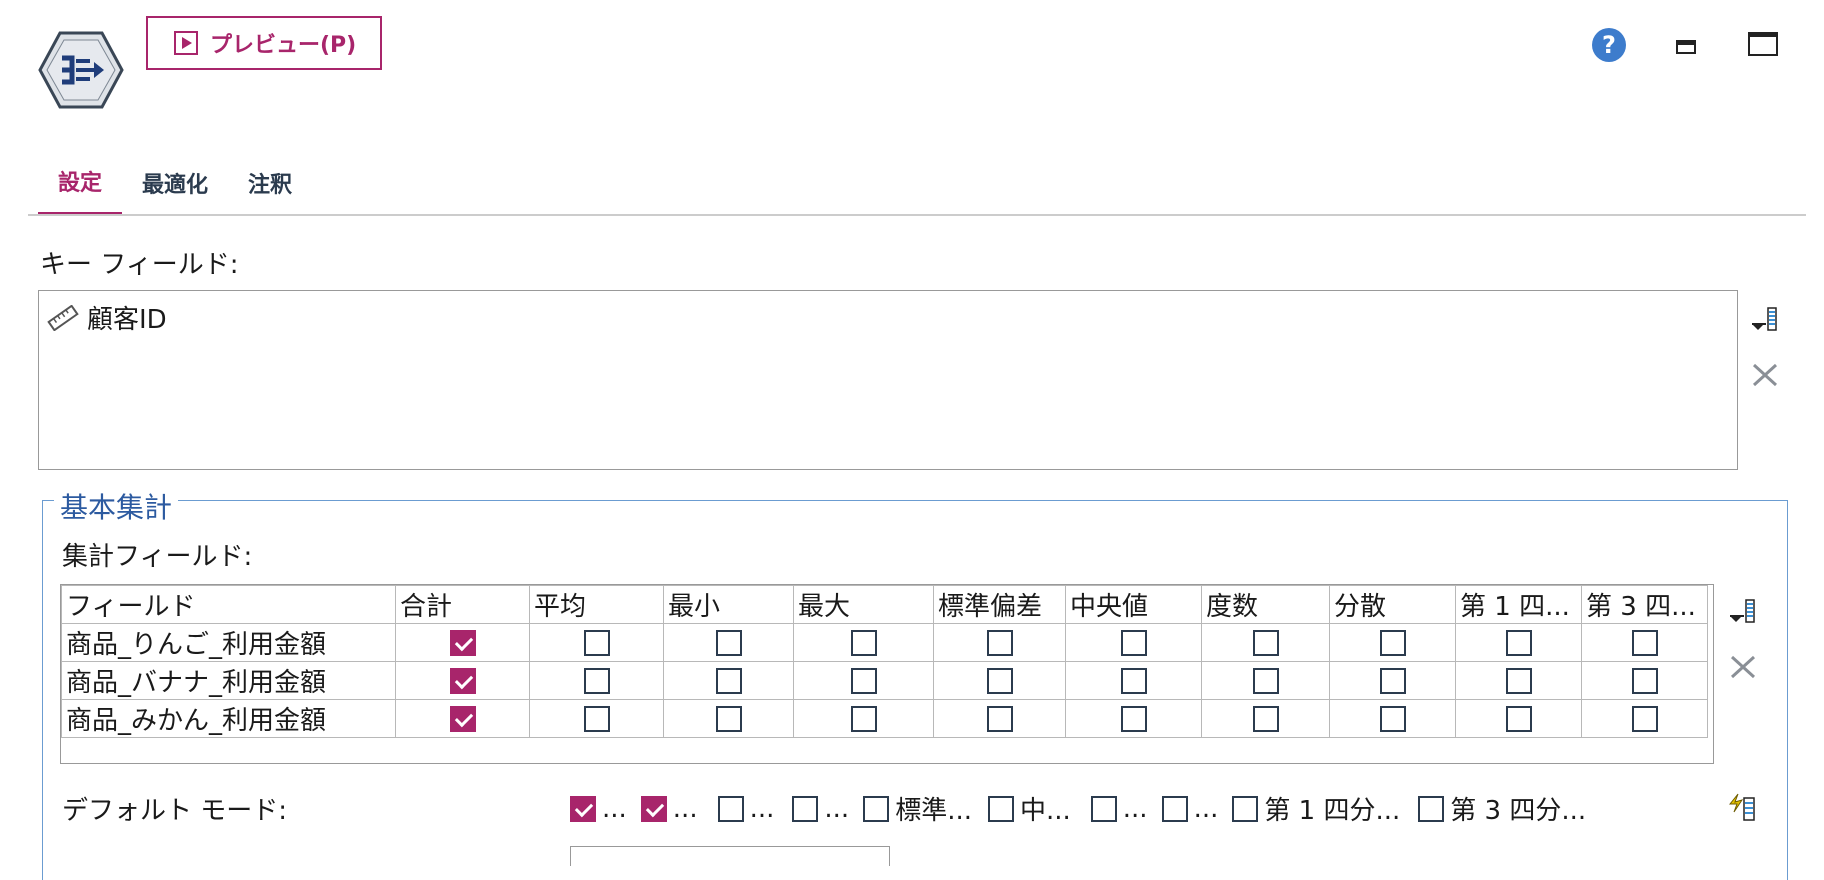 The width and height of the screenshot is (1824, 880). I want to click on column-header: 合計, so click(462, 604).